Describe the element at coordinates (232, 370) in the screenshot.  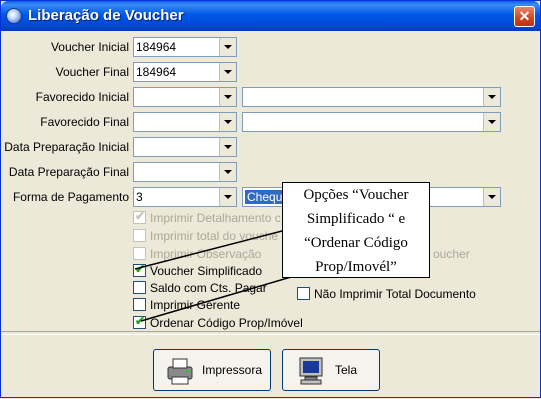
I see `impressora-button-label: Impressora` at that location.